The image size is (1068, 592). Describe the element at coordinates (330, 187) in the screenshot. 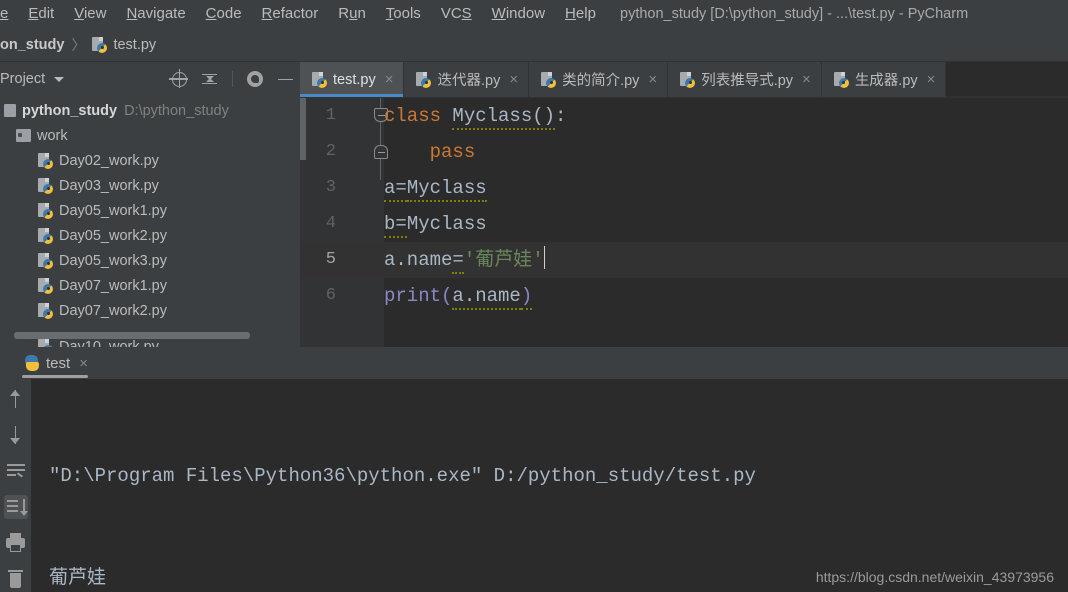

I see `line-number: 3` at that location.